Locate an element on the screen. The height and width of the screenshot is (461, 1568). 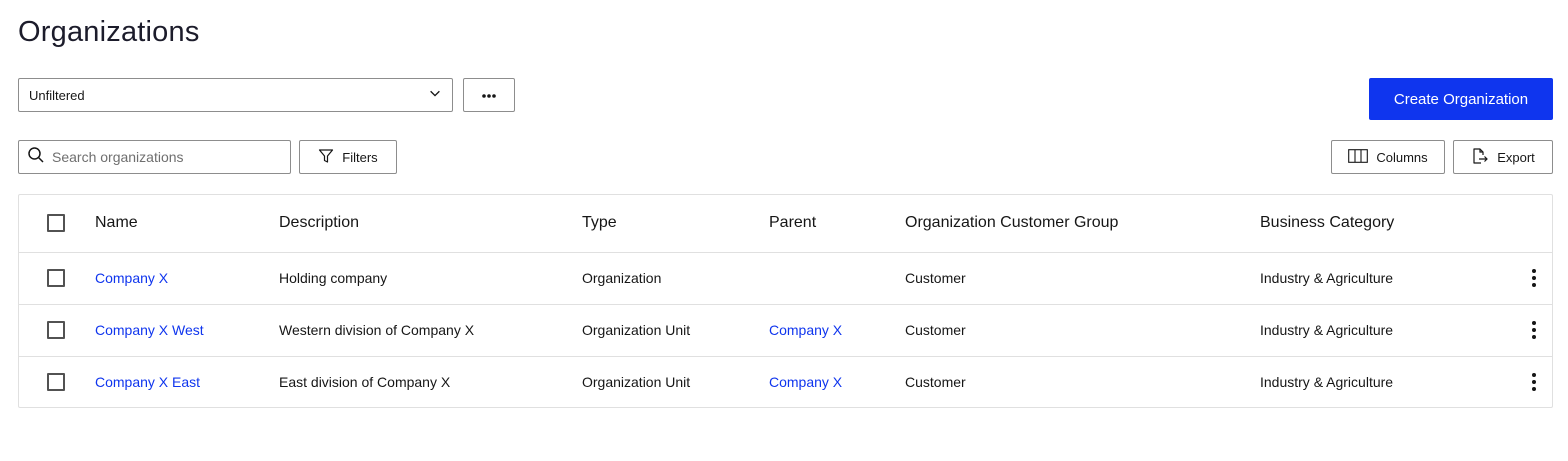
description-cell: East division of Company X is located at coordinates (365, 382).